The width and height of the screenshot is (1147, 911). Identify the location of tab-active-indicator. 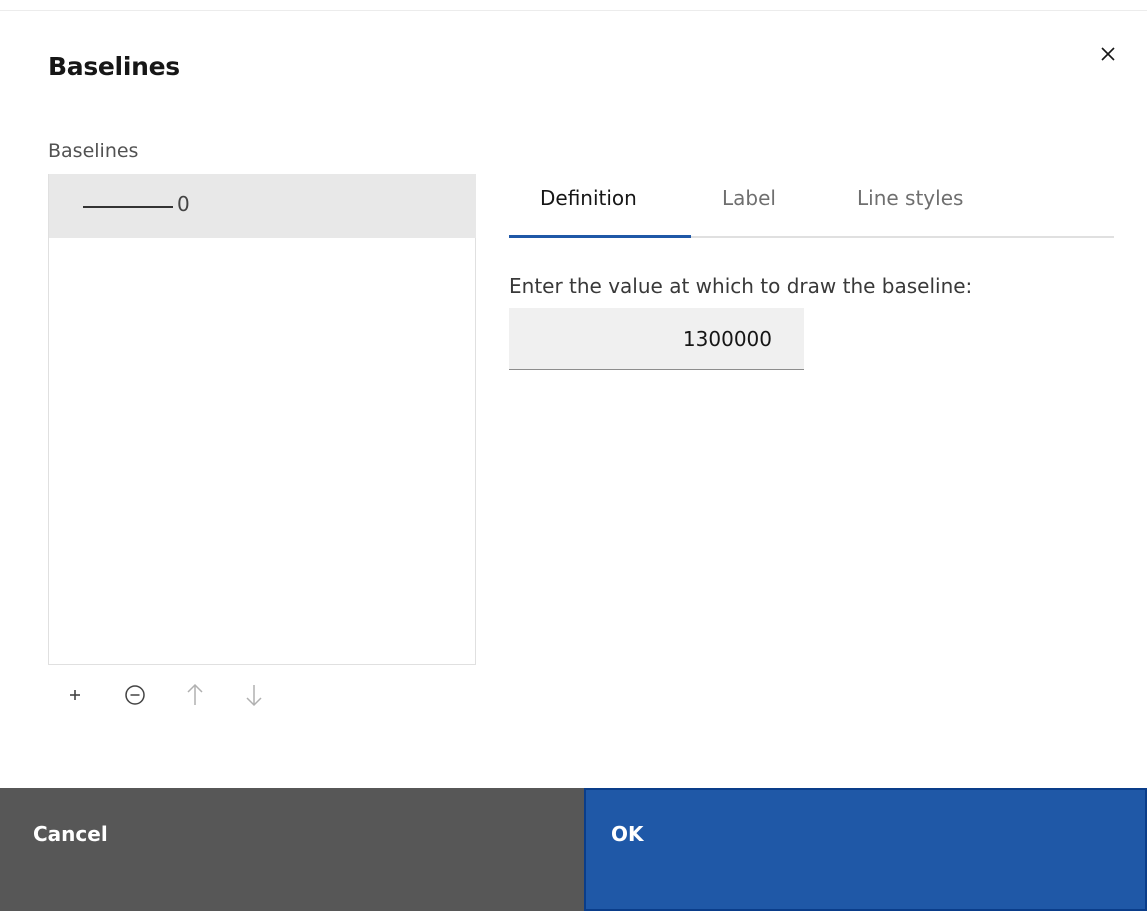
(600, 236).